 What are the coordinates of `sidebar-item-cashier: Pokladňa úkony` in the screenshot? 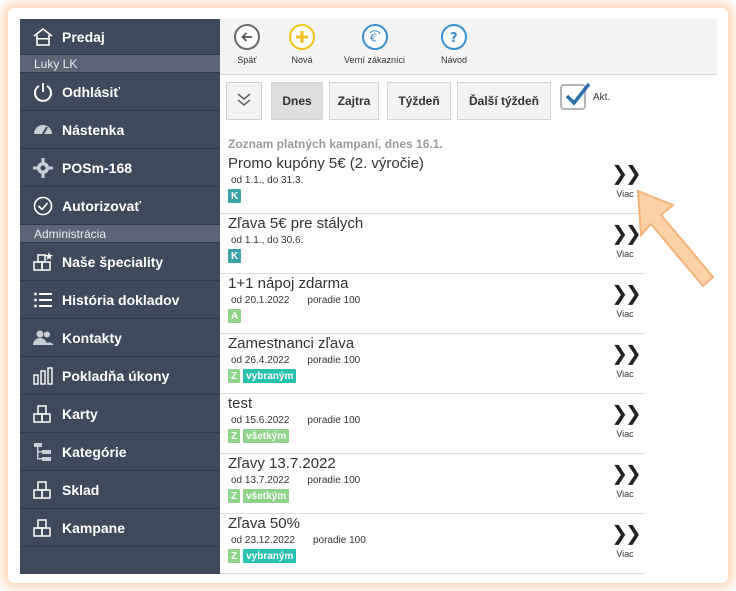 It's located at (120, 376).